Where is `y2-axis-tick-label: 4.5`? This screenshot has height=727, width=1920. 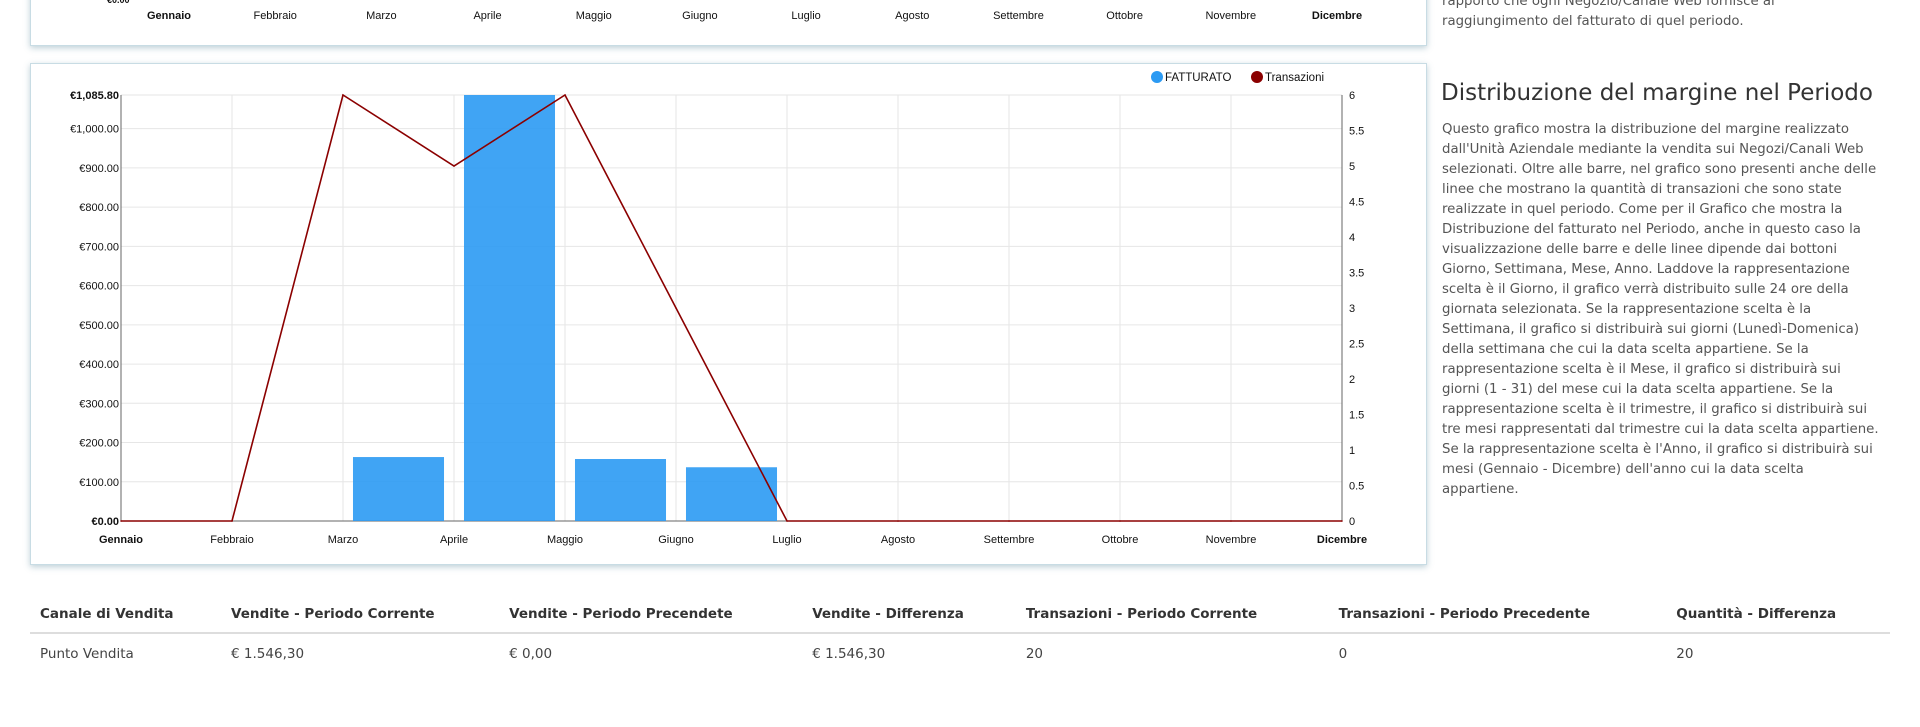
y2-axis-tick-label: 4.5 is located at coordinates (1356, 203).